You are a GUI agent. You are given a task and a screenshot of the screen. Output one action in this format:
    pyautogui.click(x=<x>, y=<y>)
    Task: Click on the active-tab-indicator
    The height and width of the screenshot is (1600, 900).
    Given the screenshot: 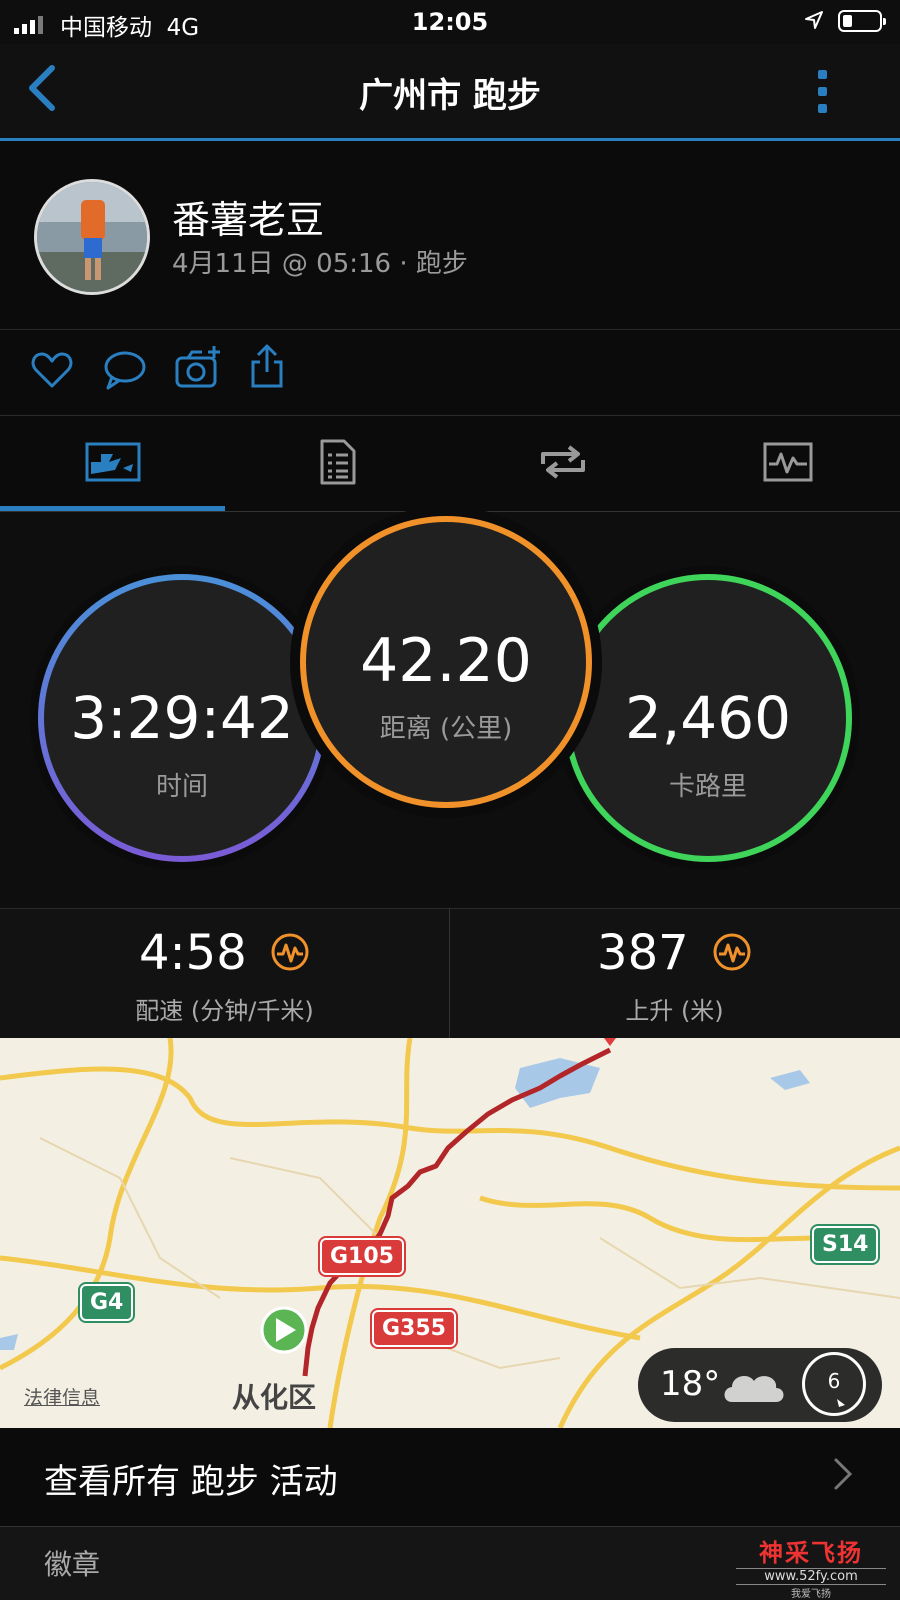 What is the action you would take?
    pyautogui.click(x=112, y=508)
    